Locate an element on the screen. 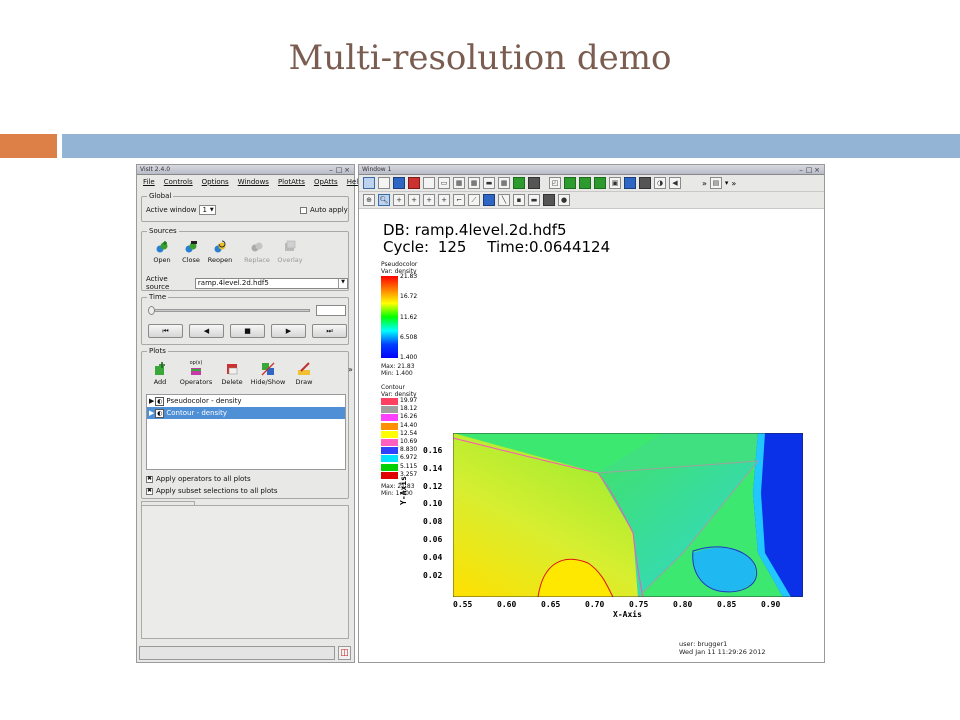 The height and width of the screenshot is (720, 960). y-tick-label: 0.16 is located at coordinates (433, 450).